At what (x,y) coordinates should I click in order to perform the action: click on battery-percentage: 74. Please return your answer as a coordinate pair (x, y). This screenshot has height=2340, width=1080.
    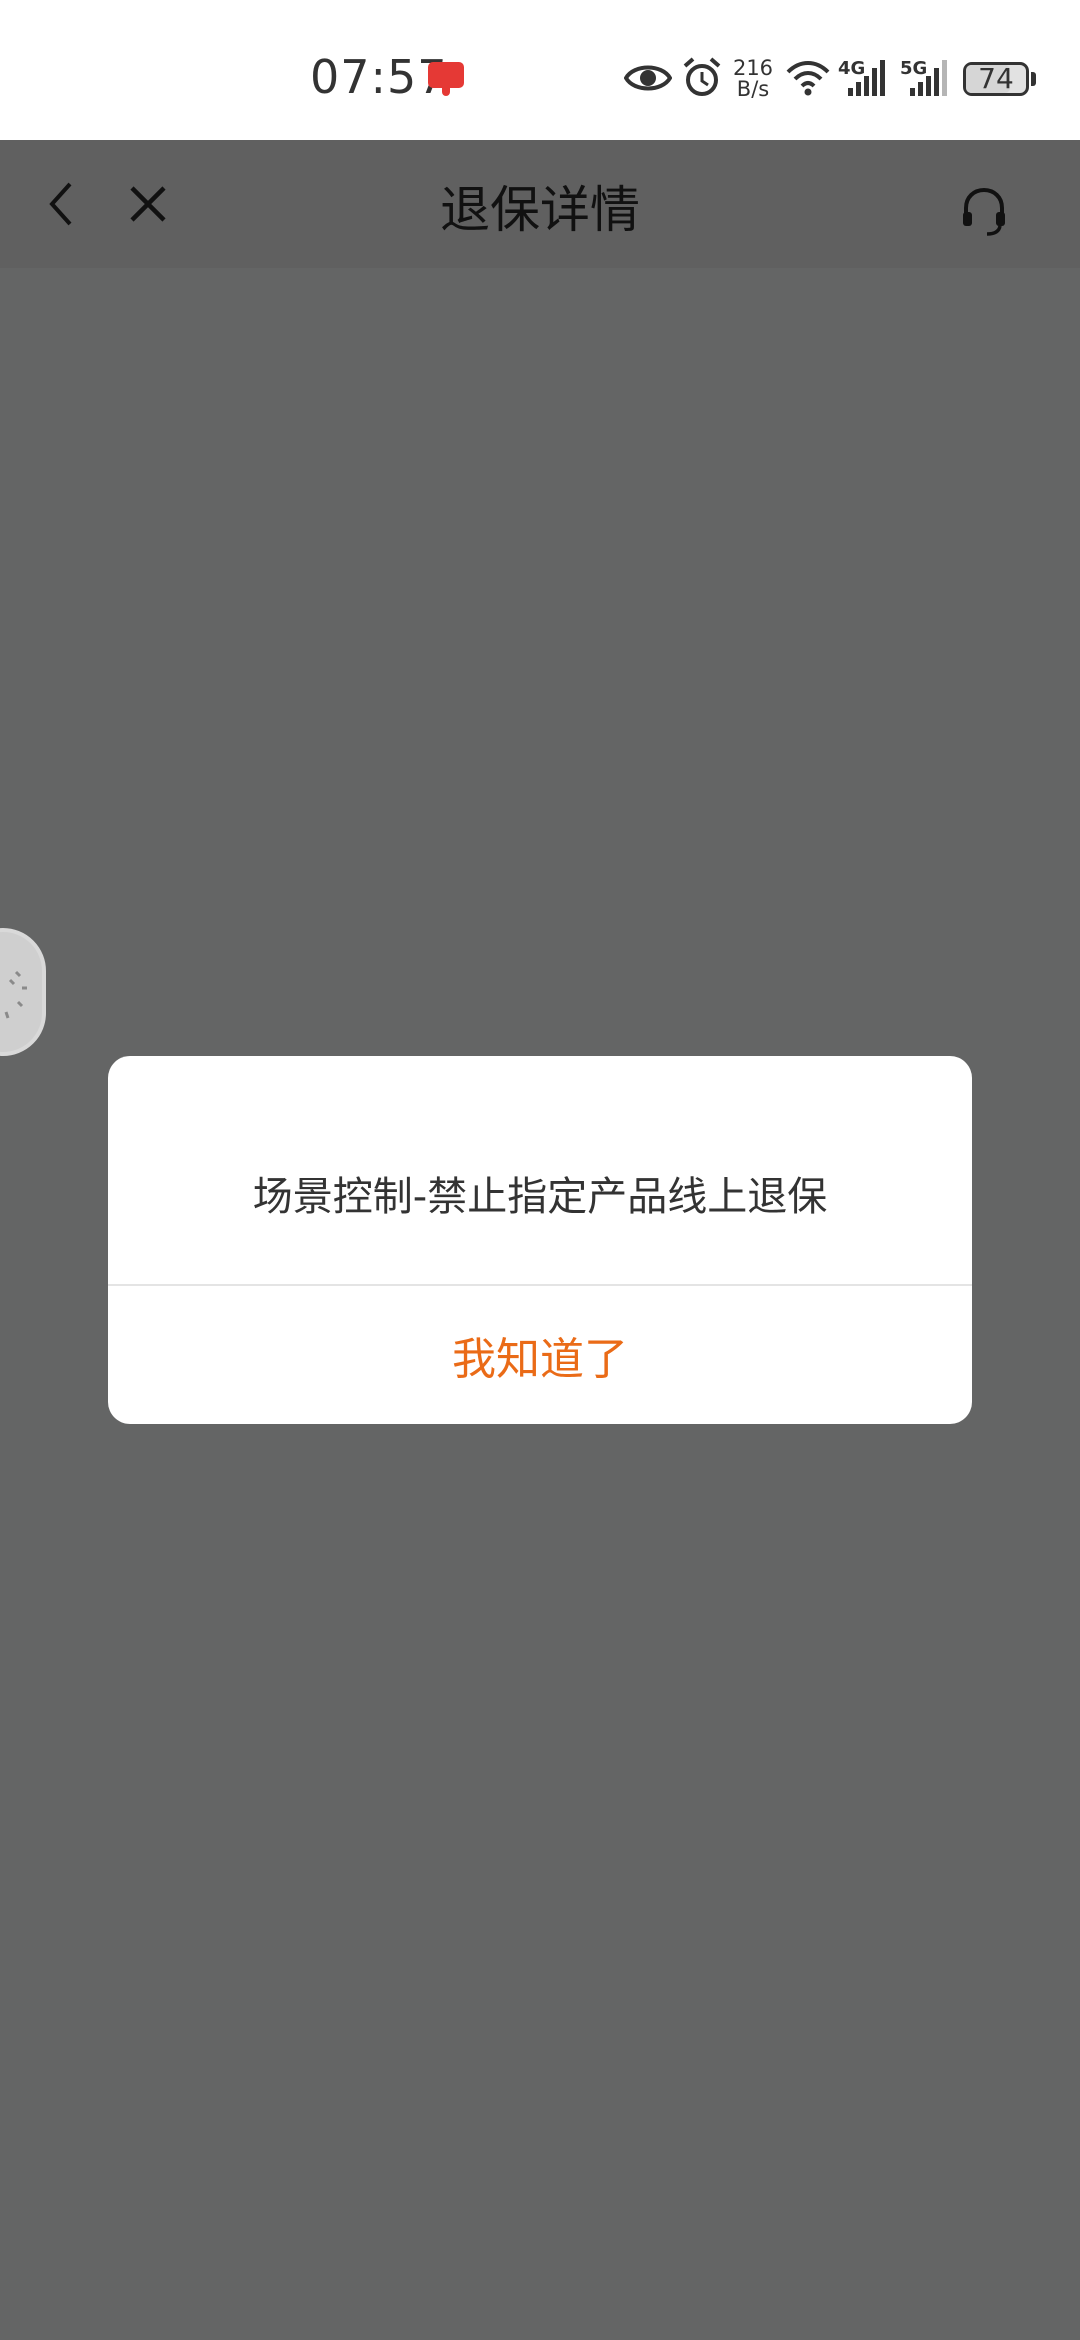
    Looking at the image, I should click on (996, 78).